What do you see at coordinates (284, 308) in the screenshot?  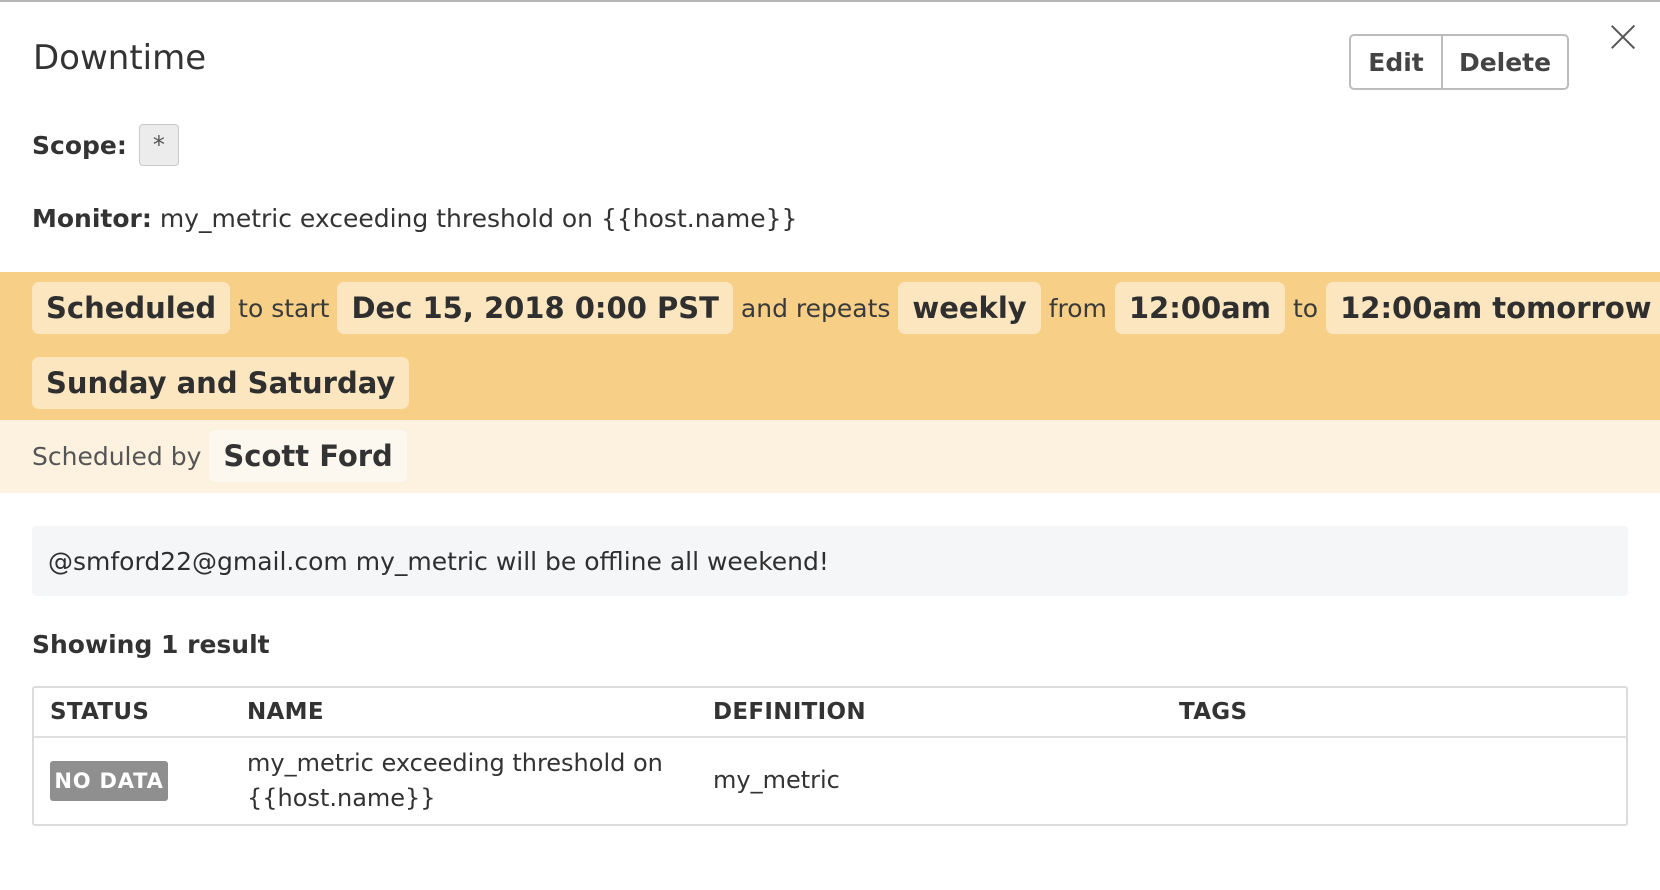 I see `schedule-text-to-start: to start` at bounding box center [284, 308].